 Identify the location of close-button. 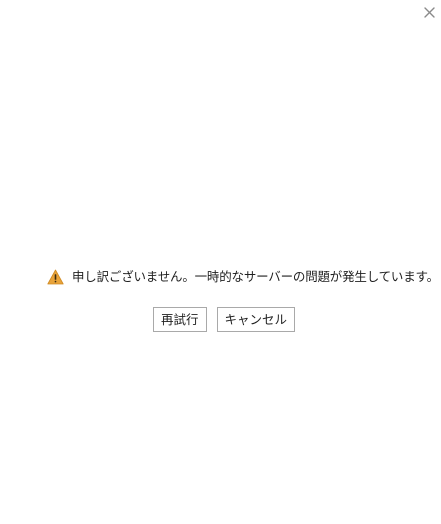
(429, 12).